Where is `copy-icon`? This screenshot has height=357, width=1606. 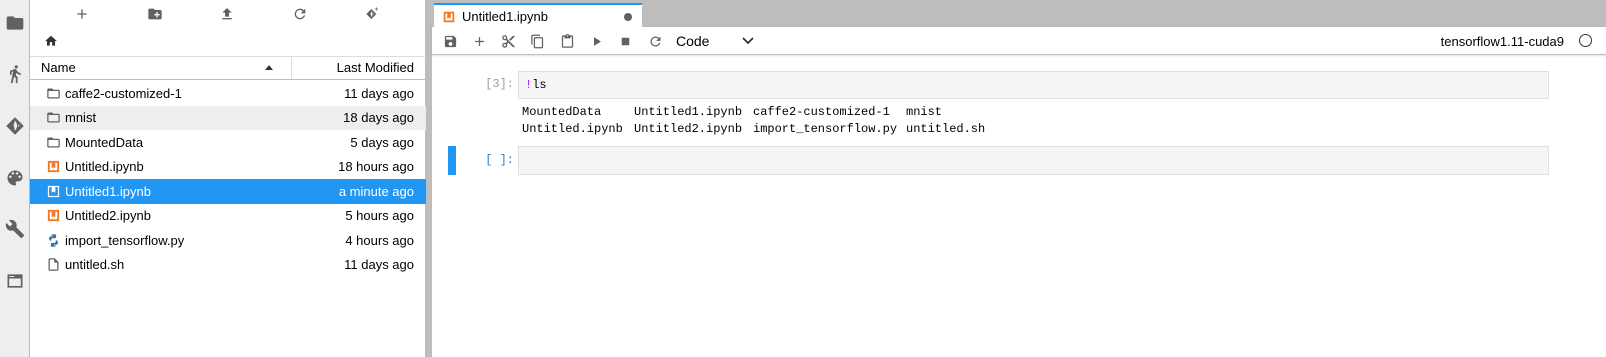 copy-icon is located at coordinates (536, 41).